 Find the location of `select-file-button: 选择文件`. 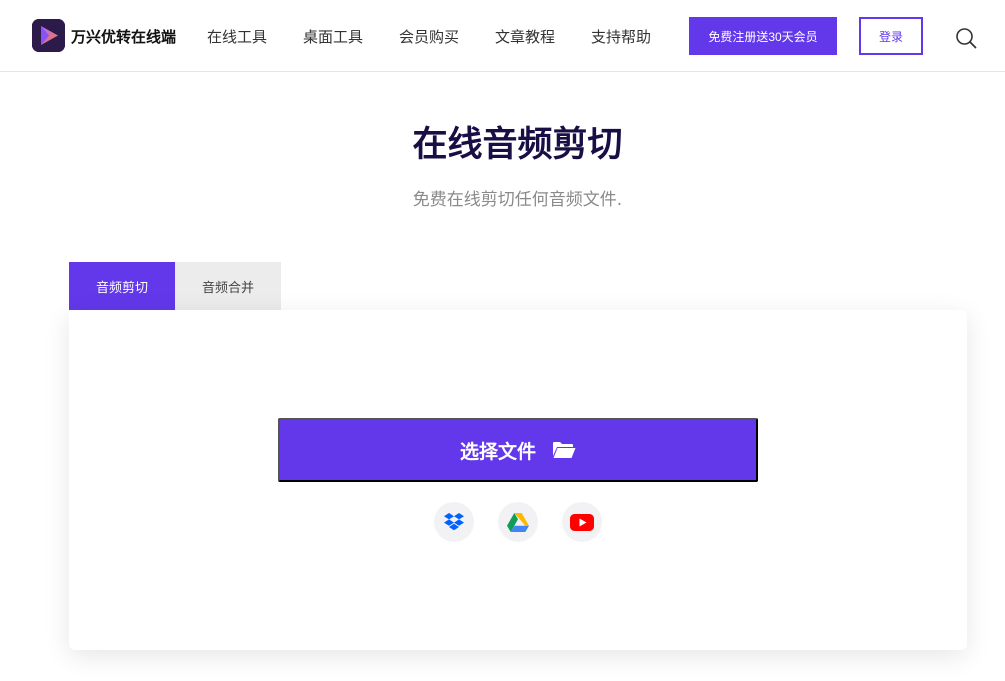

select-file-button: 选择文件 is located at coordinates (518, 450).